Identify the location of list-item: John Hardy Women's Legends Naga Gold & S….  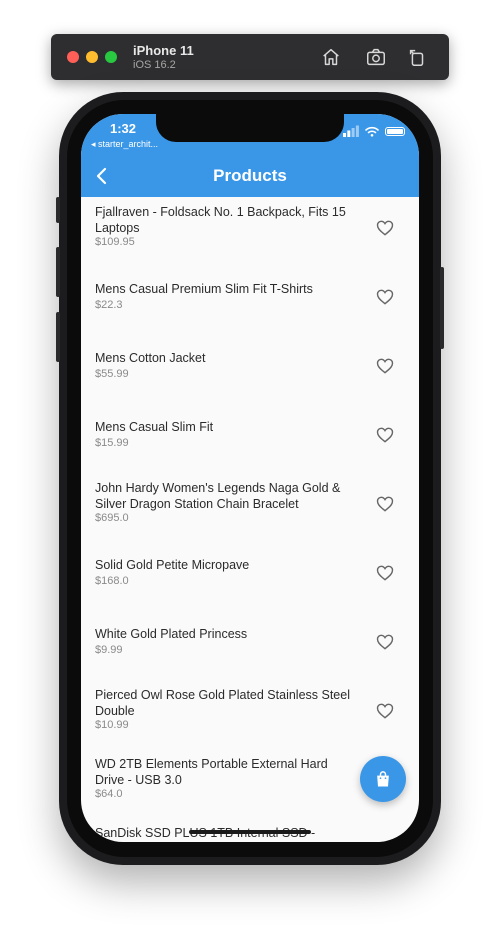
(250, 507).